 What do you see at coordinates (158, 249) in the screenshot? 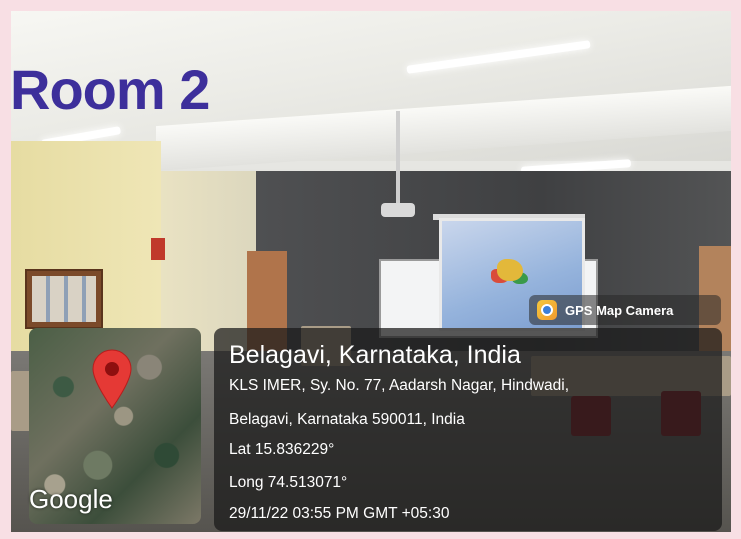
I see `fire-sign` at bounding box center [158, 249].